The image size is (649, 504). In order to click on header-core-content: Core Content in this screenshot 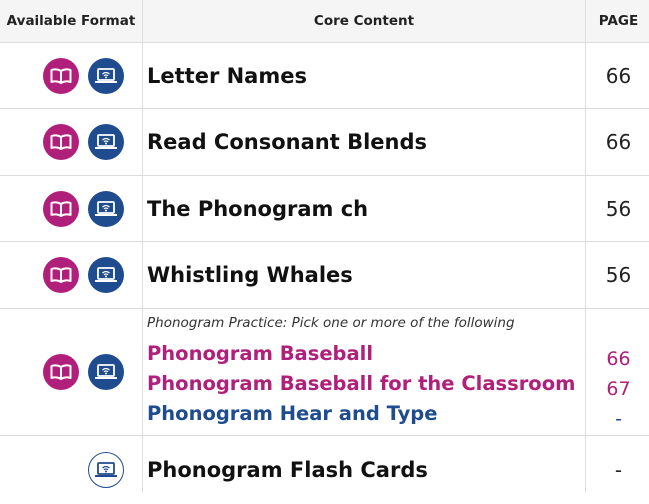, I will do `click(364, 21)`.